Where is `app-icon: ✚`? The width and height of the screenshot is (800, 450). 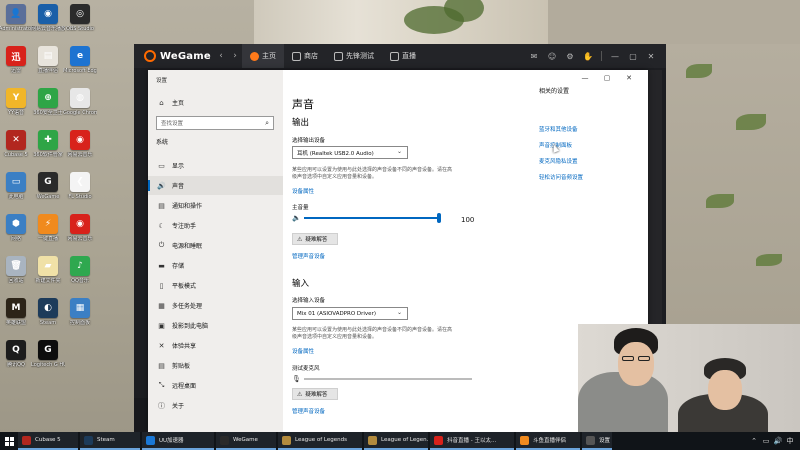
app-icon: ✚ is located at coordinates (48, 140).